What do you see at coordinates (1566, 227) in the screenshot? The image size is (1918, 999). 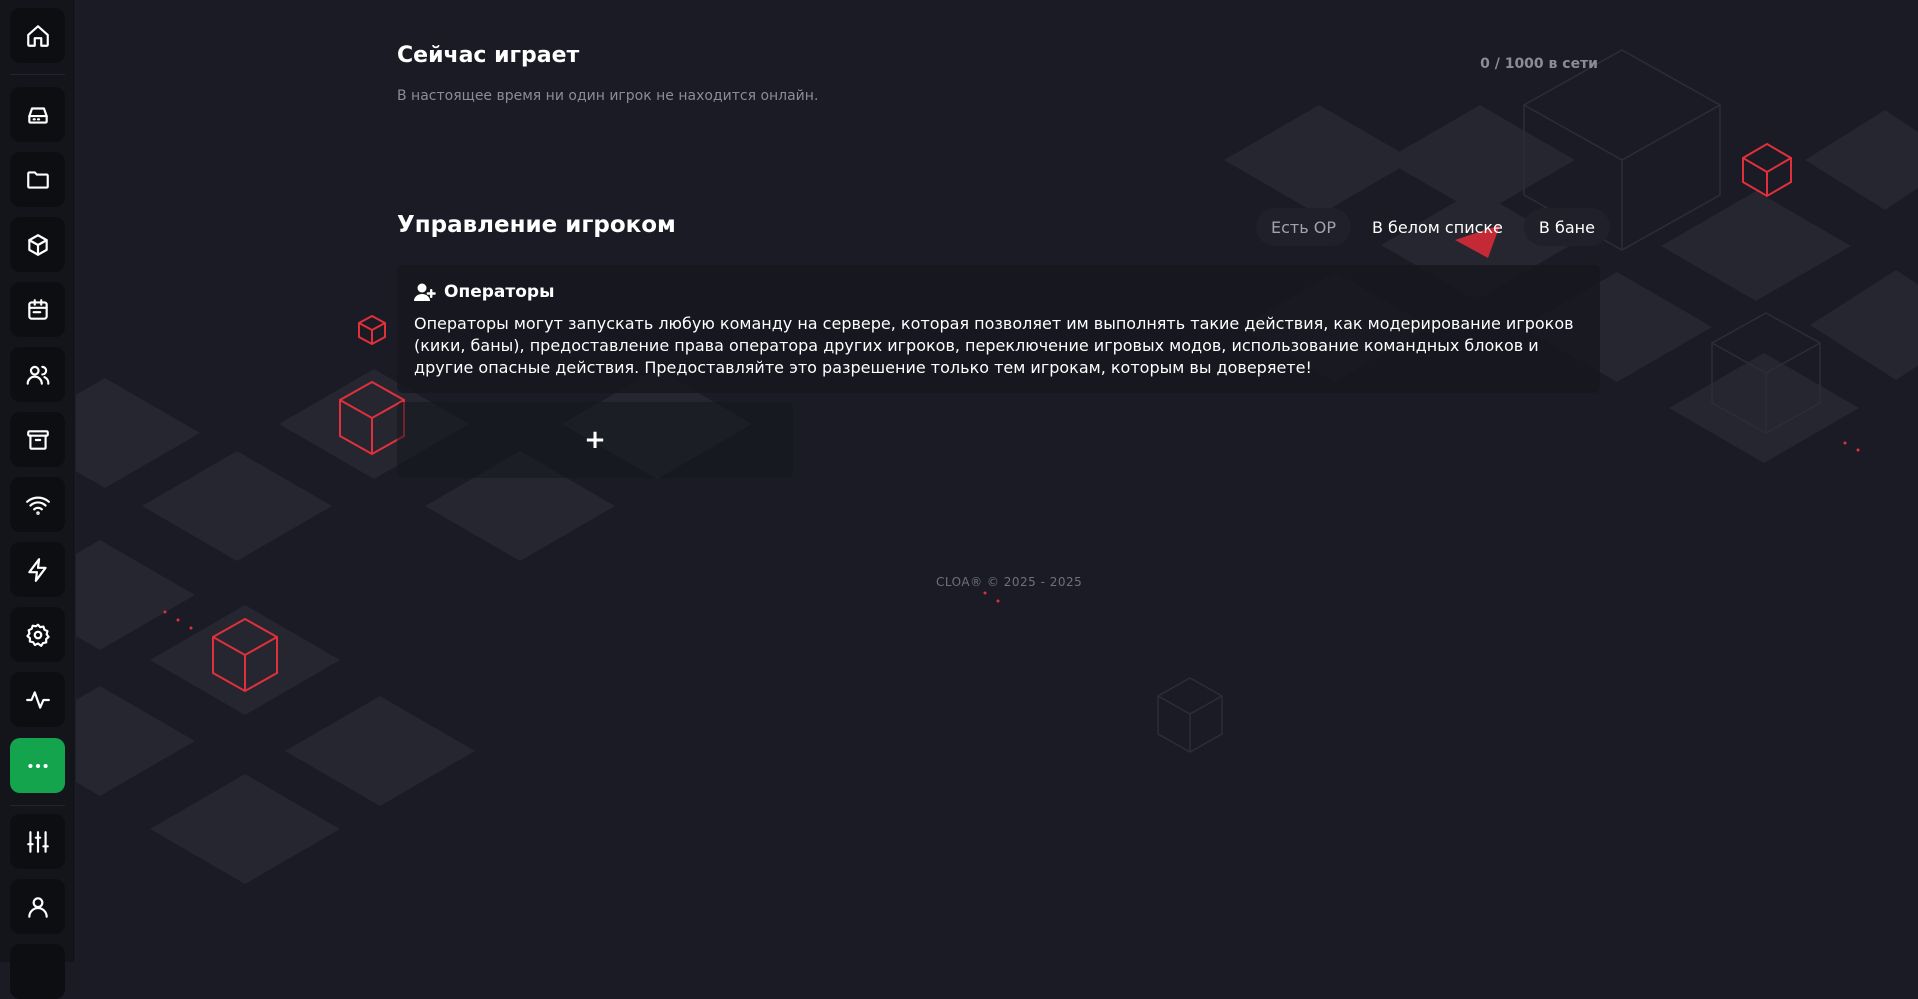 I see `tab-banned: В бане` at bounding box center [1566, 227].